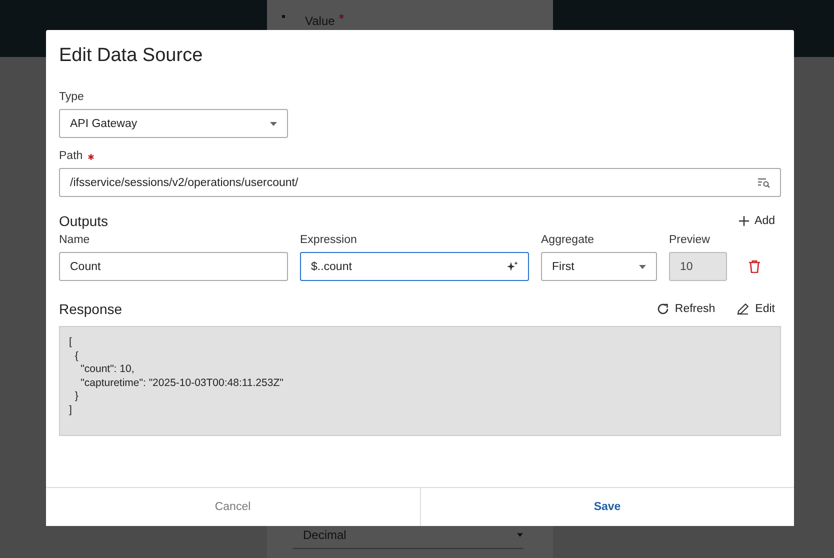  I want to click on edit-button: Edit, so click(756, 309).